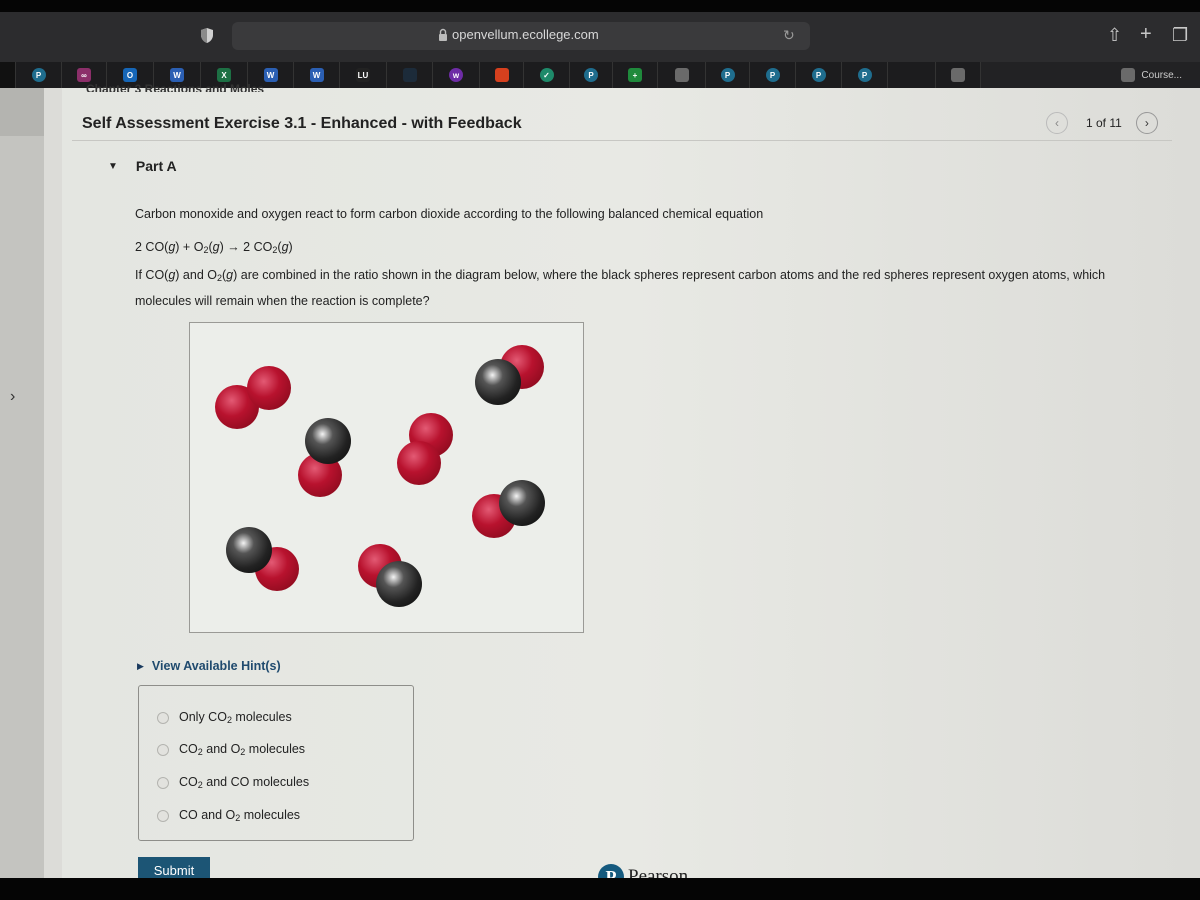  What do you see at coordinates (244, 782) in the screenshot?
I see `option-label: CO2 and CO molecules` at bounding box center [244, 782].